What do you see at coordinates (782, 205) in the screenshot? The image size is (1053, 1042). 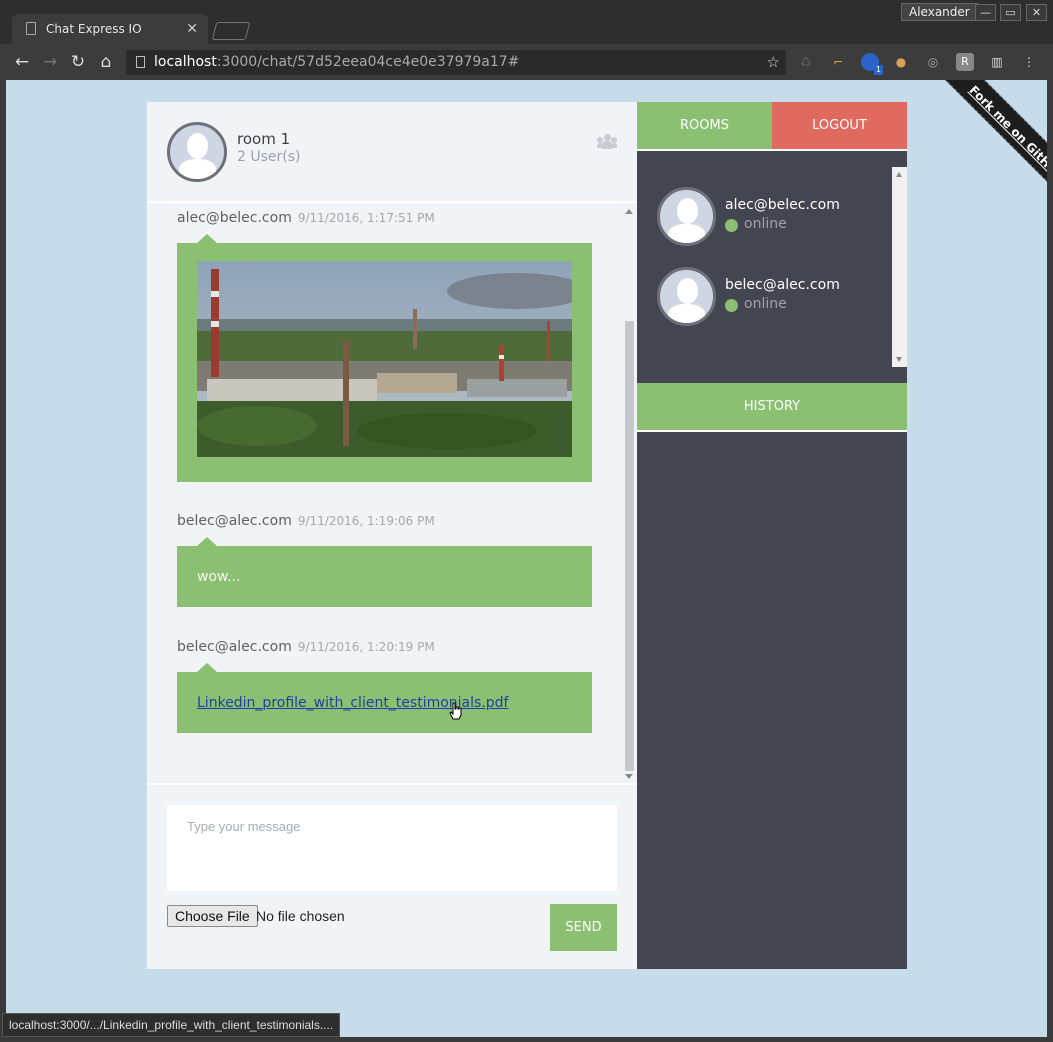 I see `user-email: alec@belec.com` at bounding box center [782, 205].